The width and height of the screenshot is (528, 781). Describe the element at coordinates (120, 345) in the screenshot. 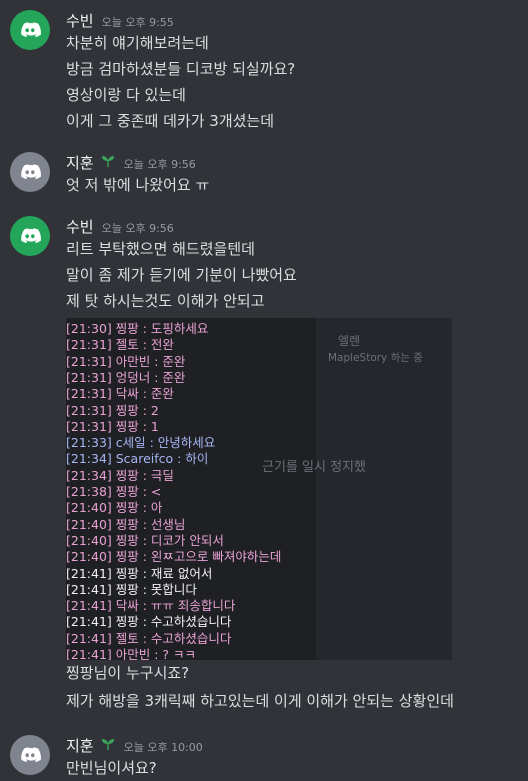

I see `chat-log-line: [21:31] 젤토 : 전완` at that location.